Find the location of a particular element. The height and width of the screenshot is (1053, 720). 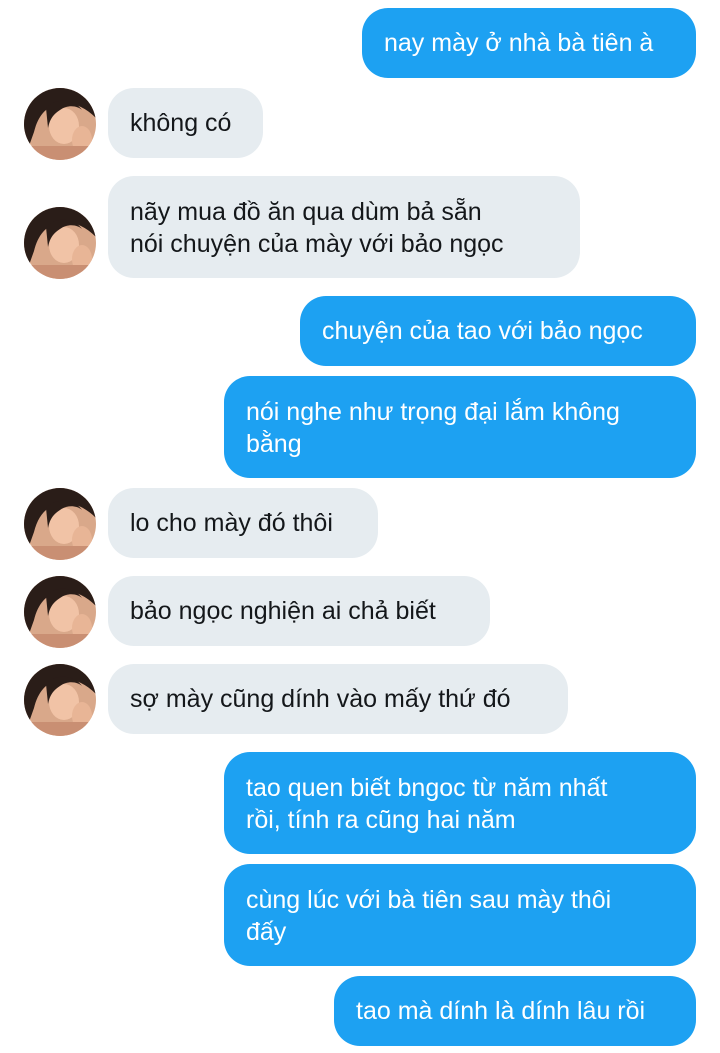

message-text: bảo ngọc nghiện ai chả biết is located at coordinates (283, 611).